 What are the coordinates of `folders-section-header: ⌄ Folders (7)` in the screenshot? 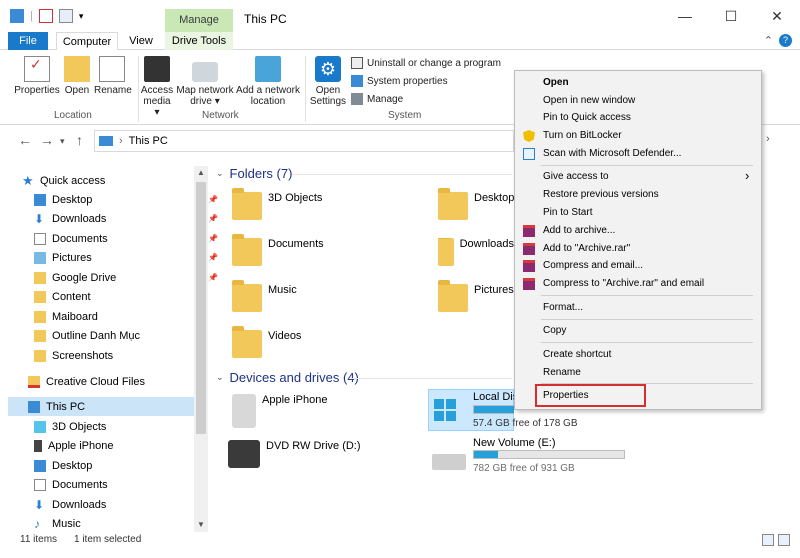 It's located at (254, 173).